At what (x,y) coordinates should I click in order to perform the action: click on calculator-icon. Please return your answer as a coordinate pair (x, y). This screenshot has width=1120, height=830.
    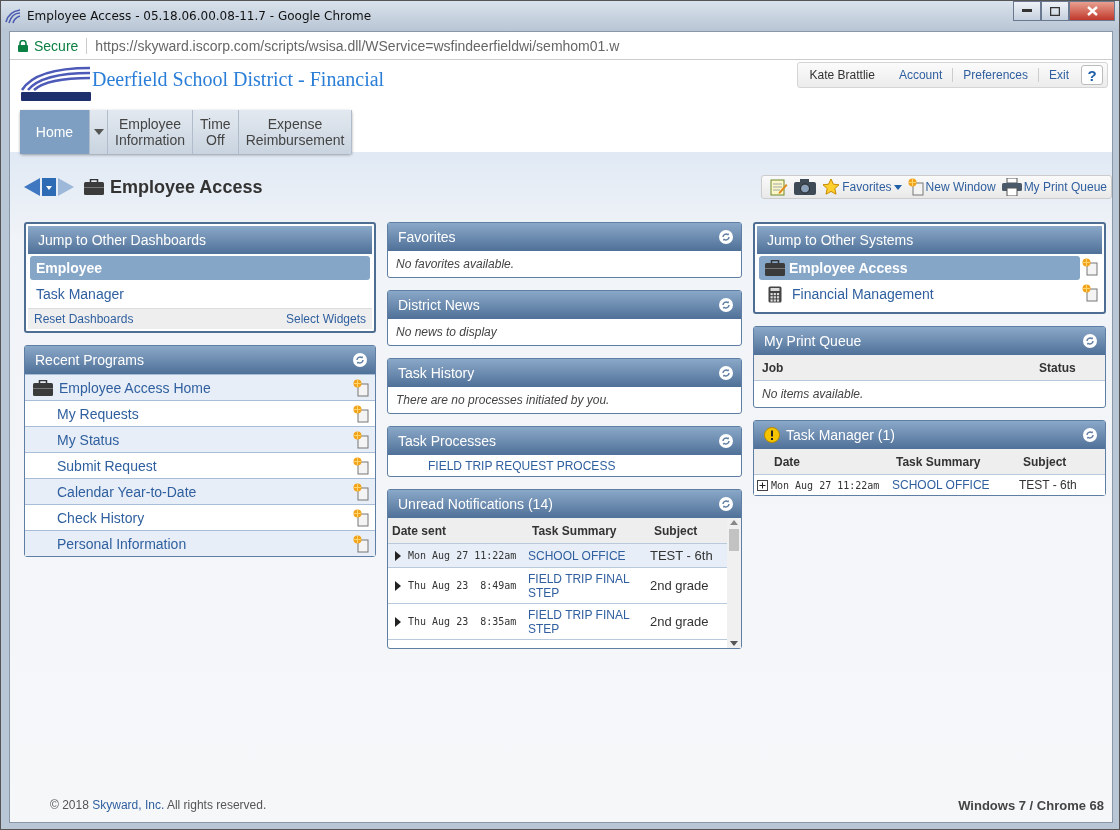
    Looking at the image, I should click on (775, 294).